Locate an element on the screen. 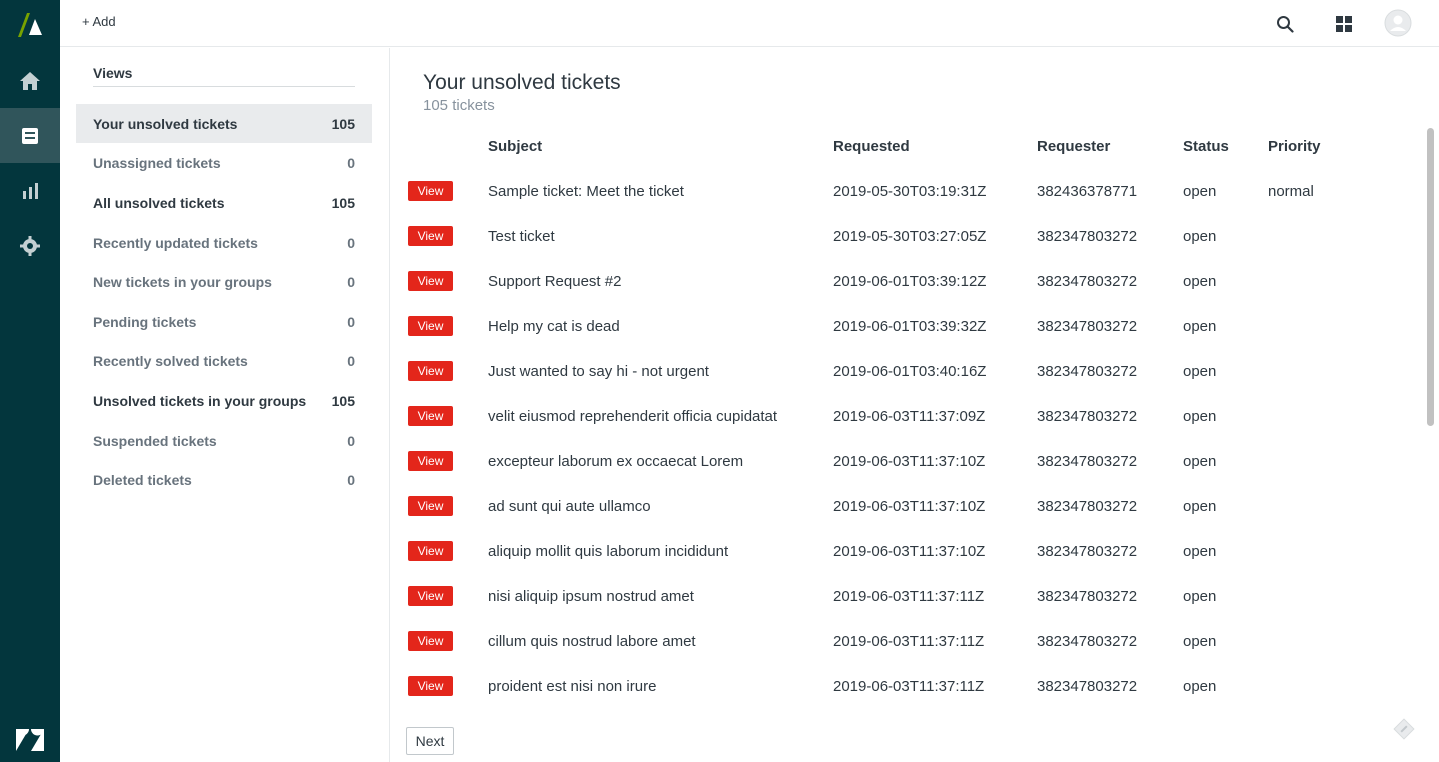  view-item-recently-updated: Recently updated tickets 0 is located at coordinates (224, 242).